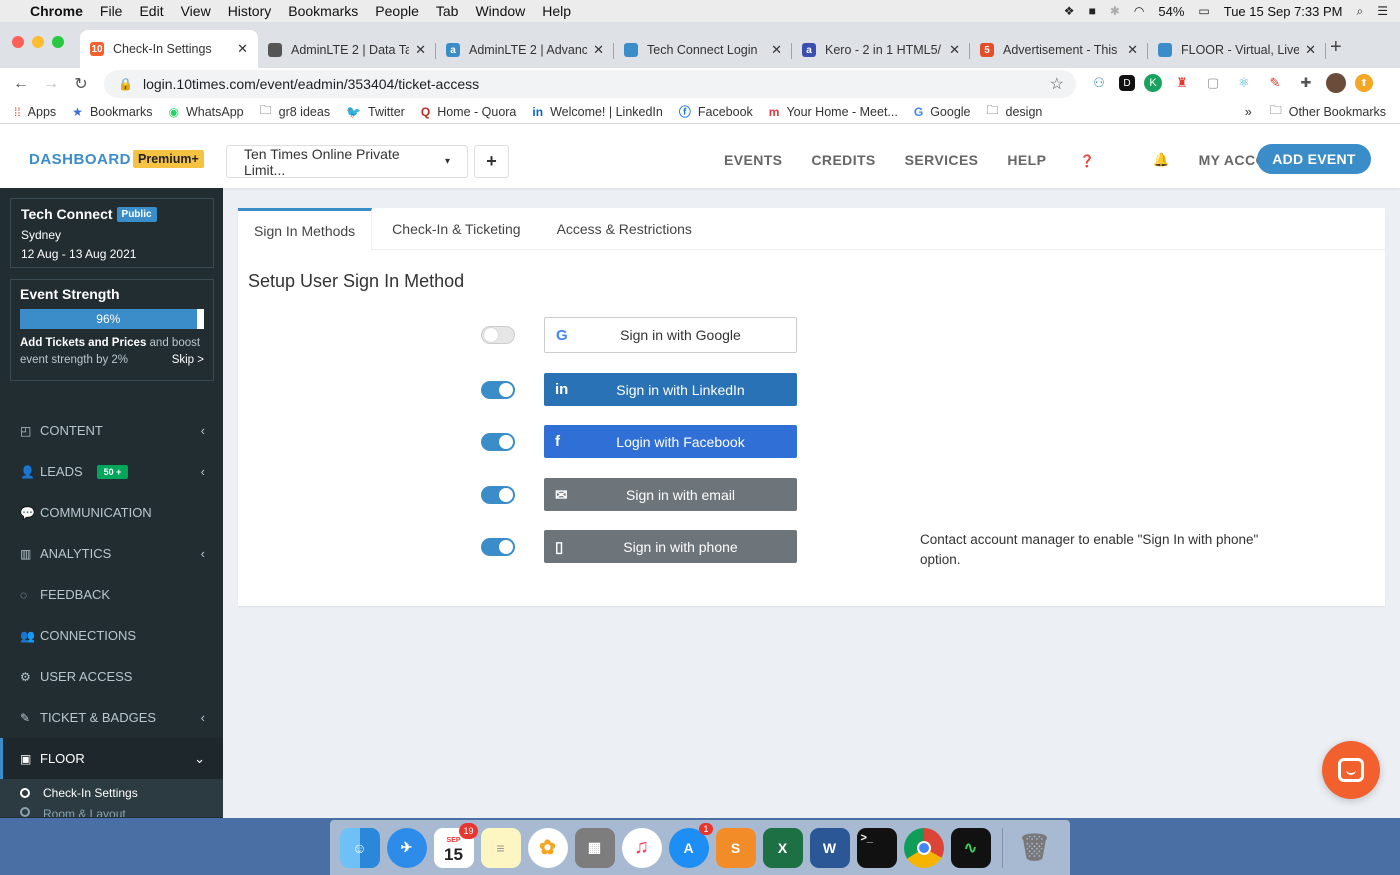  What do you see at coordinates (498, 494) in the screenshot?
I see `email-toggle` at bounding box center [498, 494].